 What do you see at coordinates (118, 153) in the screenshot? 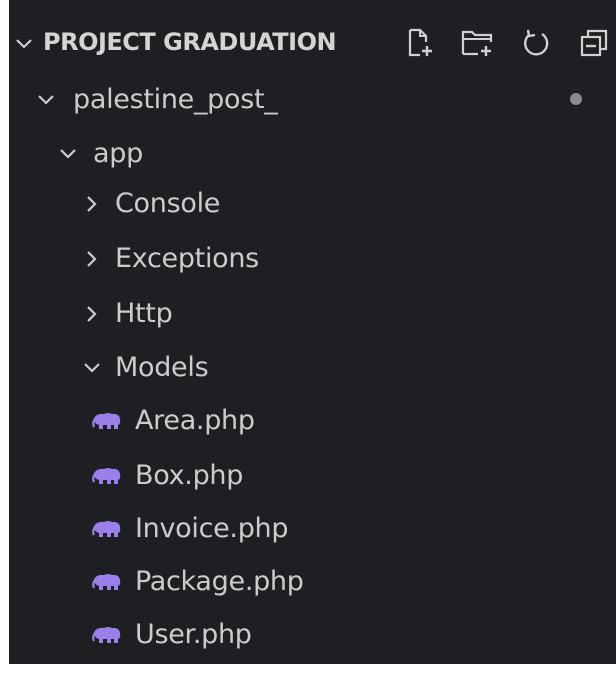
I see `tree-item-label: app` at bounding box center [118, 153].